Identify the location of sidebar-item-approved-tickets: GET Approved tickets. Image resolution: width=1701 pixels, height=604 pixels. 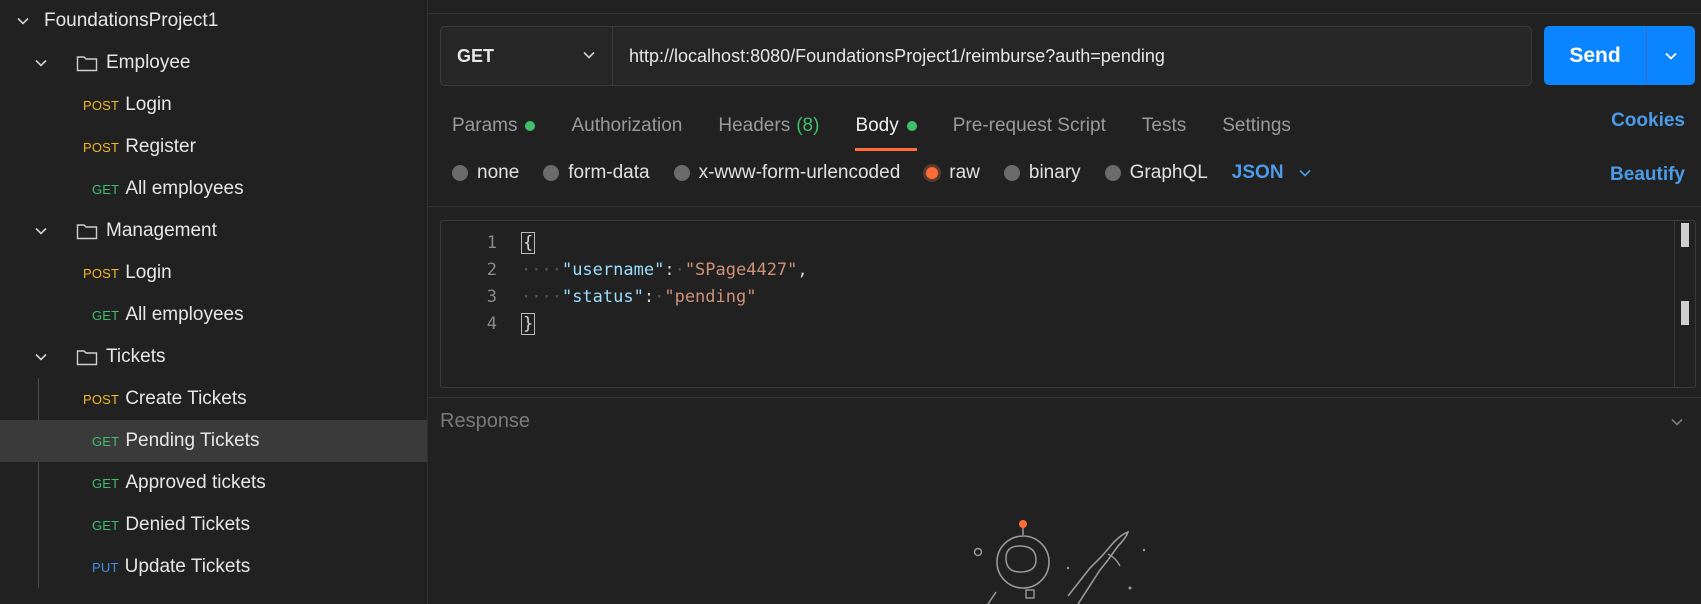
(213, 483).